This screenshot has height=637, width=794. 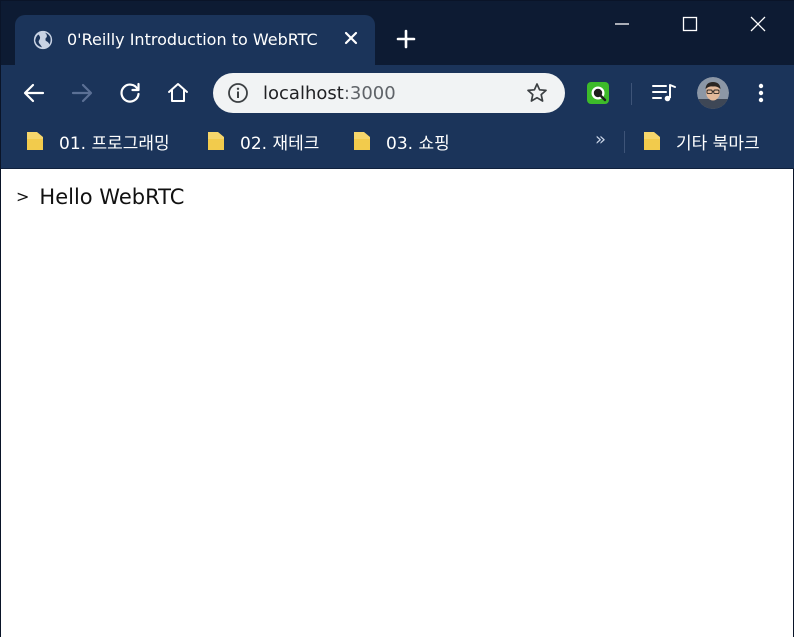 What do you see at coordinates (178, 93) in the screenshot?
I see `home-icon` at bounding box center [178, 93].